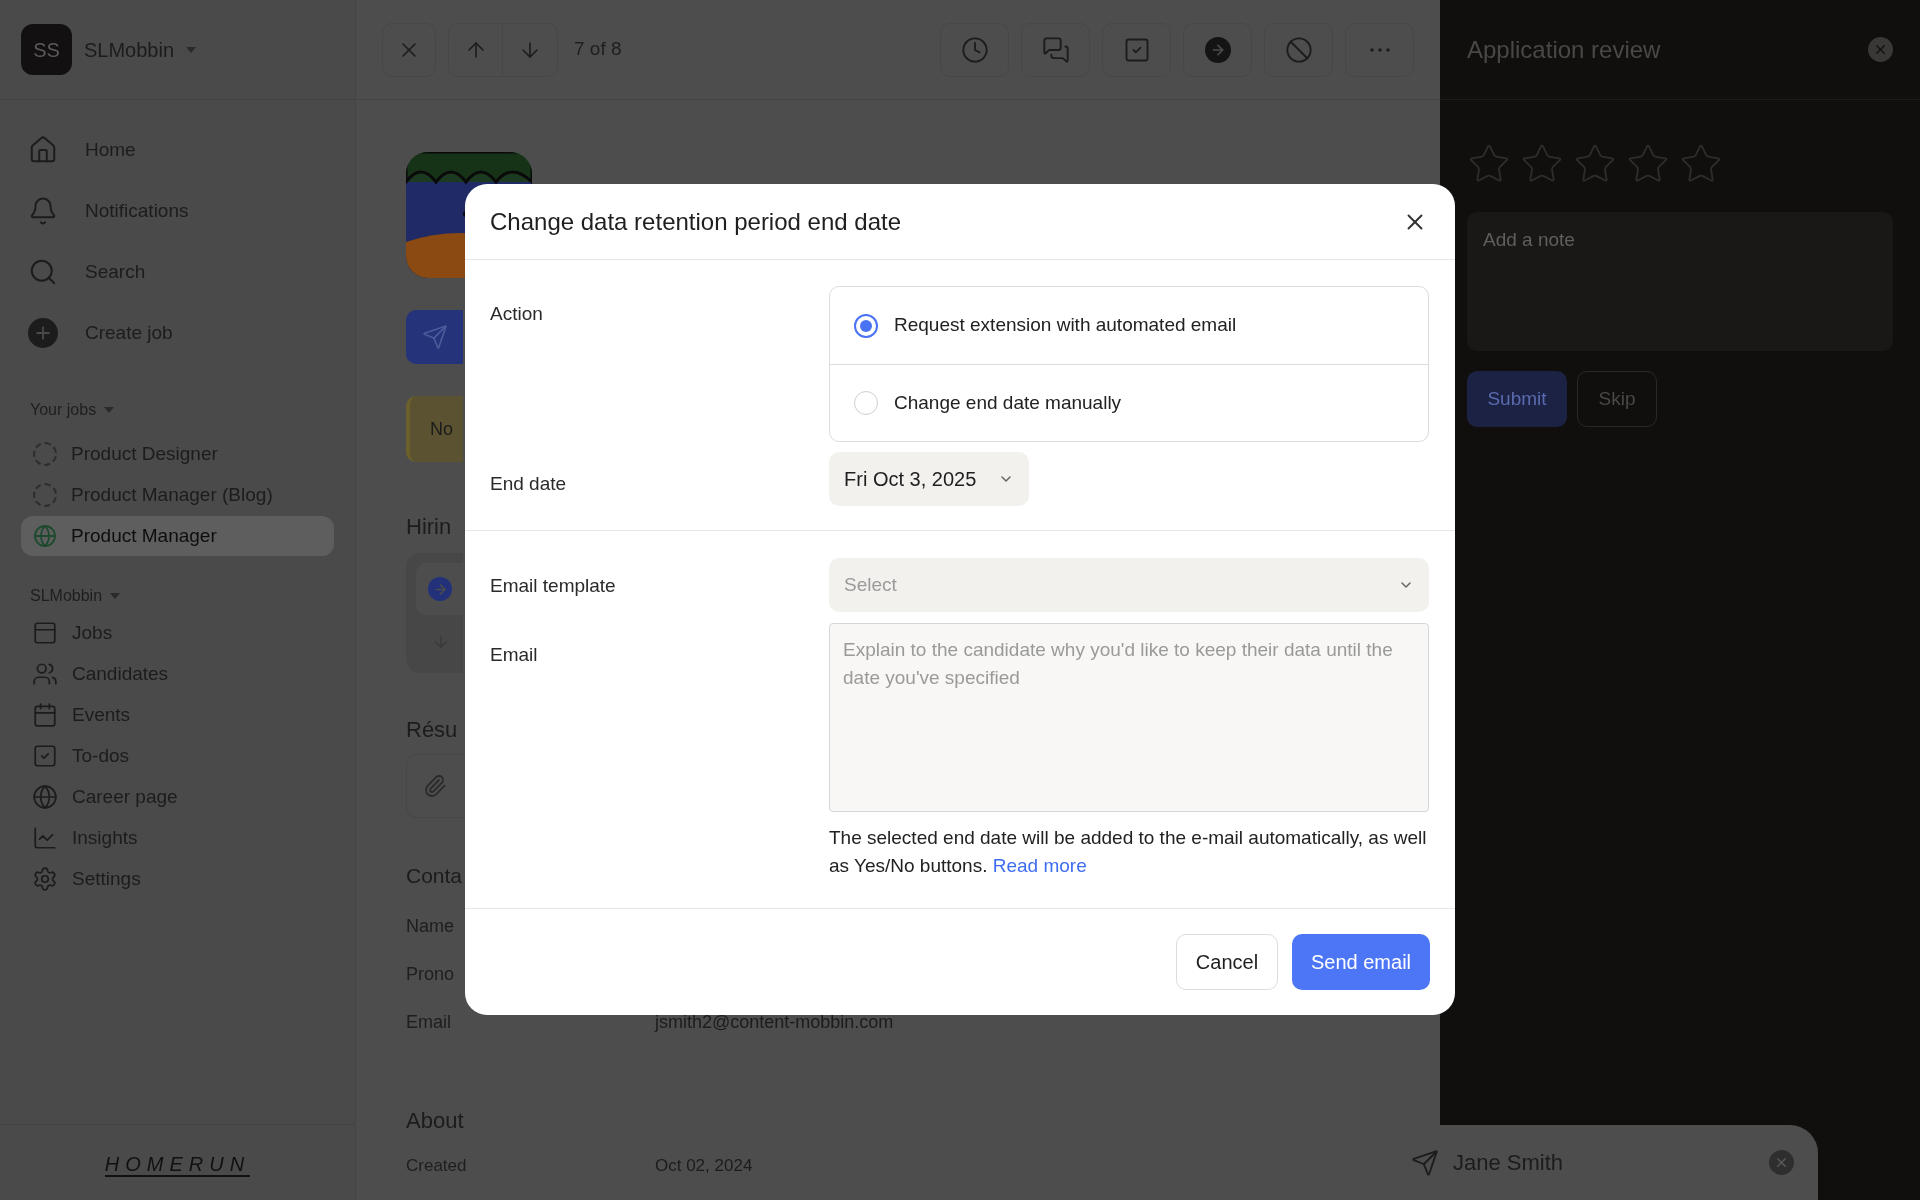 This screenshot has height=1200, width=1920. I want to click on job-title: Product Manager, so click(144, 535).